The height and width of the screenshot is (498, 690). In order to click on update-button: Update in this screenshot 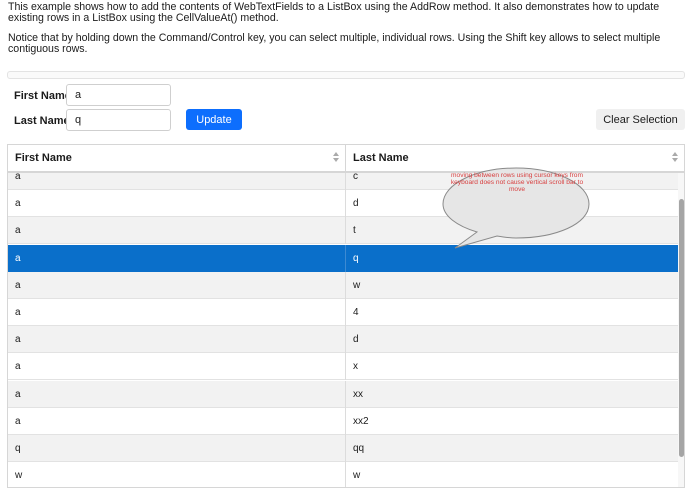, I will do `click(214, 119)`.